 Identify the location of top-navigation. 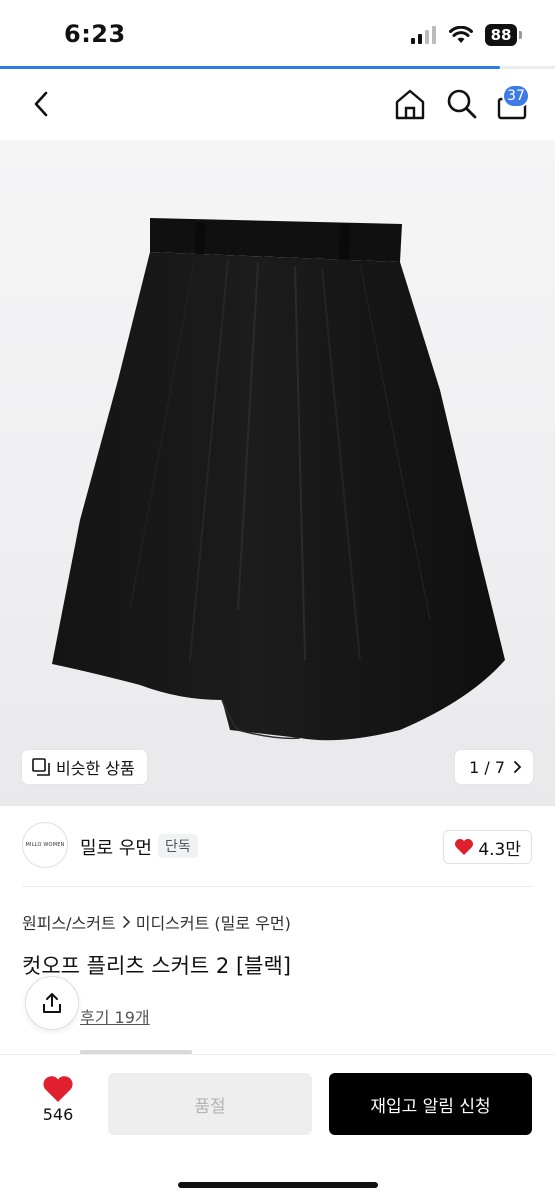
(277, 105).